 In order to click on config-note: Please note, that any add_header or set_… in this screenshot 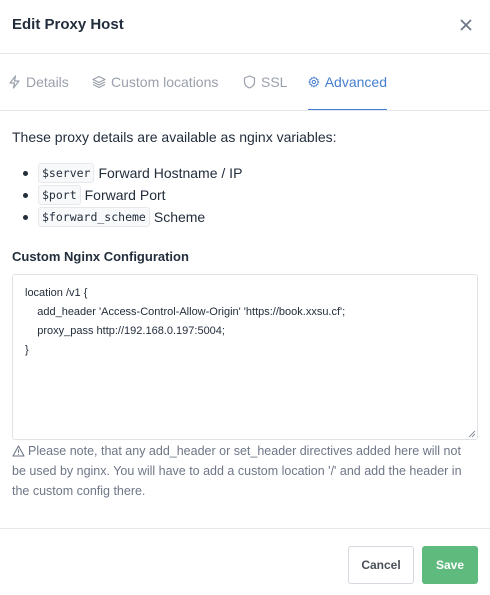, I will do `click(243, 471)`.